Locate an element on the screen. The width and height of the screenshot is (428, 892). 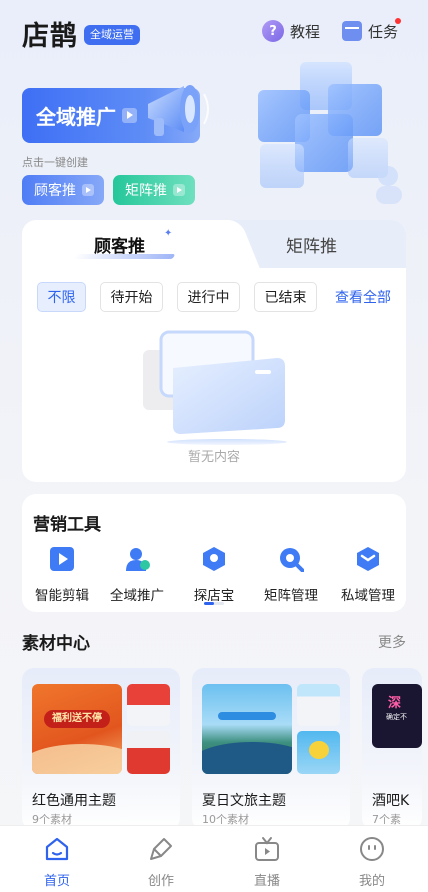
tool-private-management: 私域管理 is located at coordinates (368, 575).